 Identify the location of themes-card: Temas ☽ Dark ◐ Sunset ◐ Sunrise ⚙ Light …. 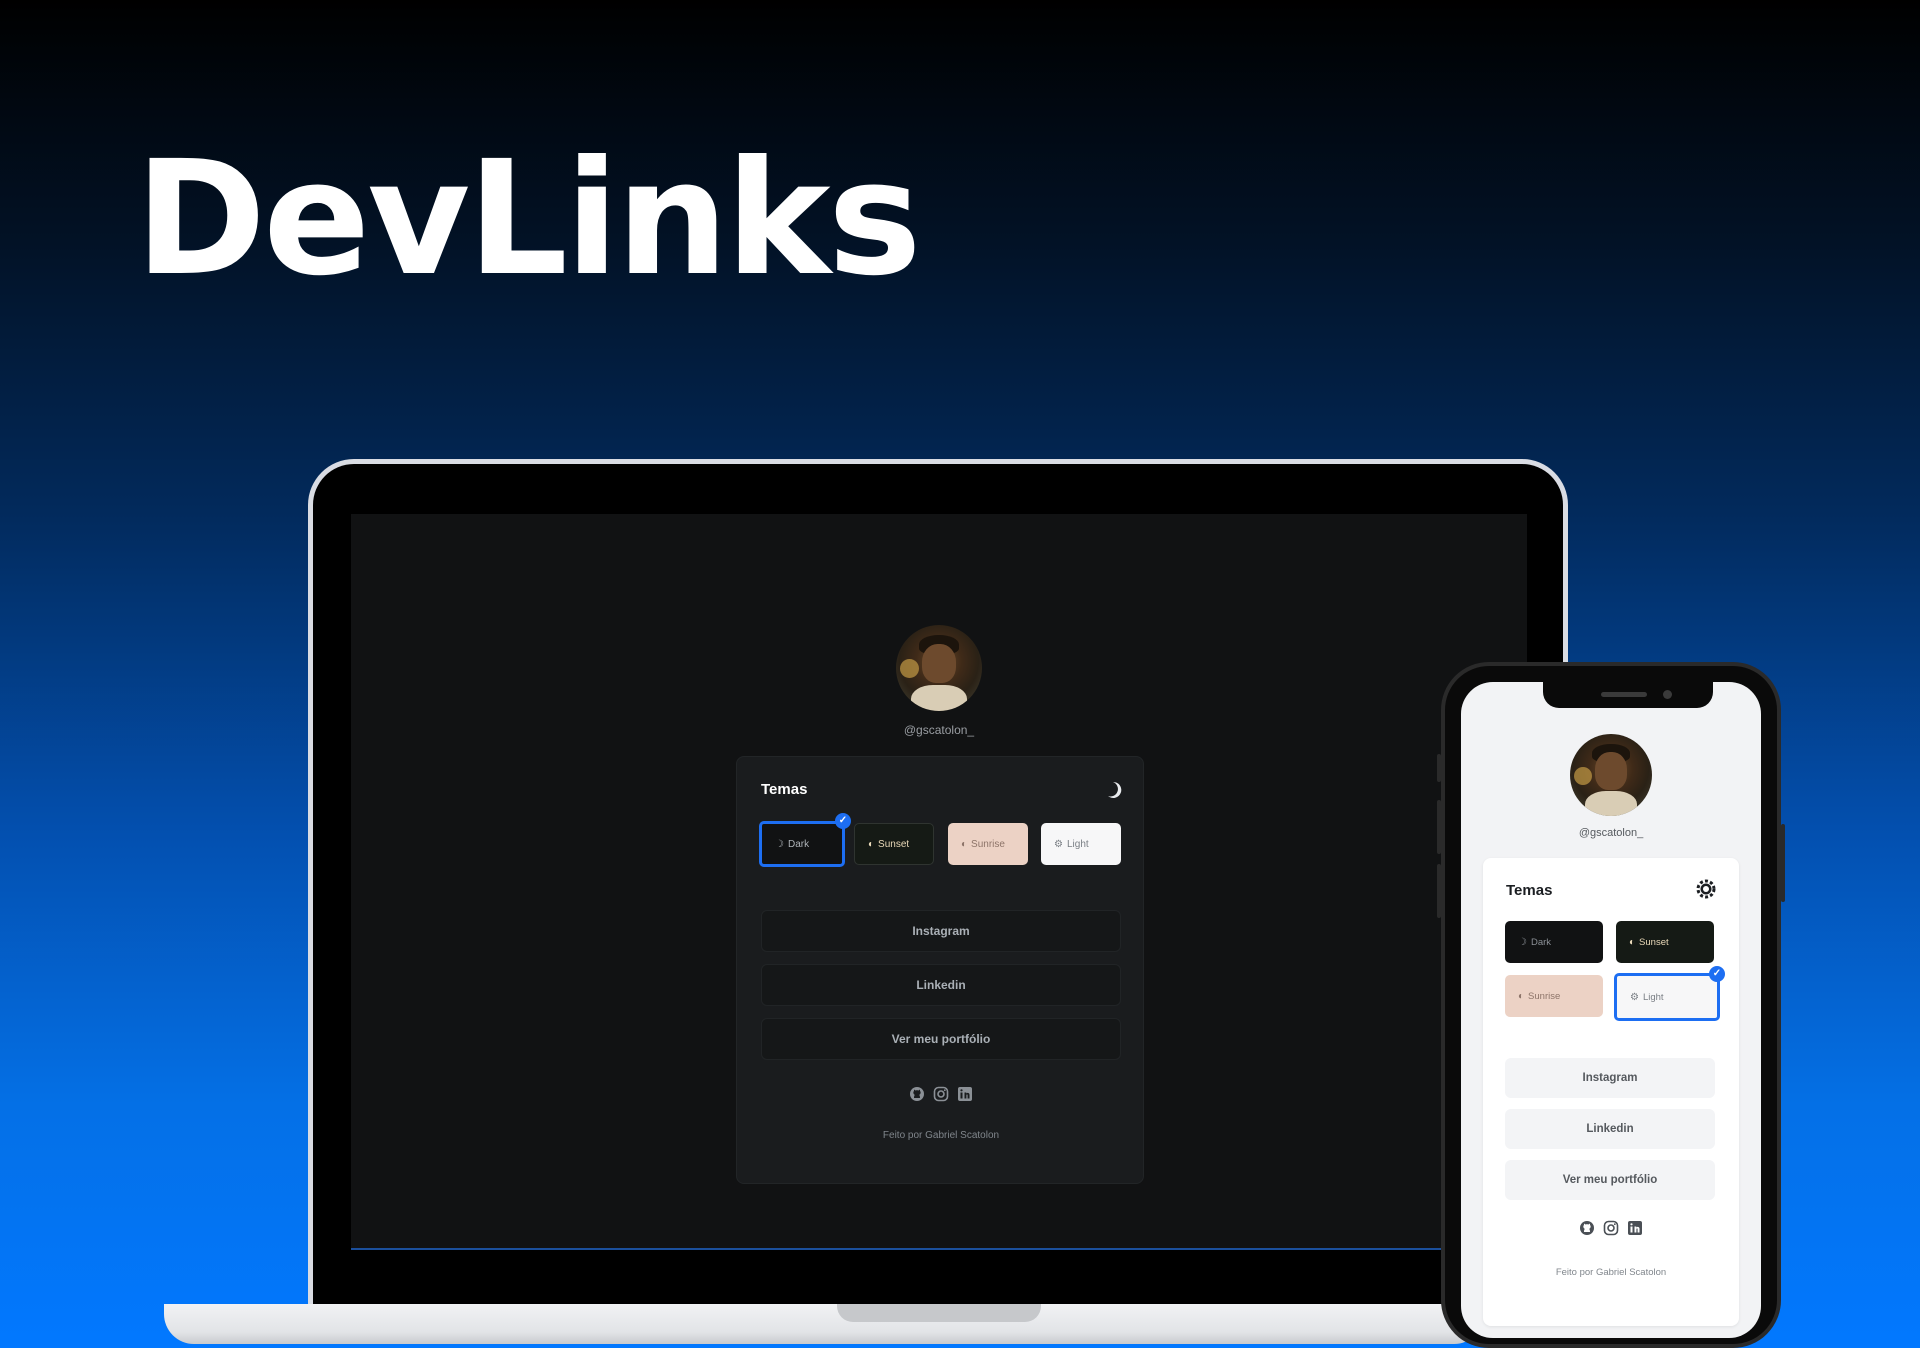
(1611, 1092).